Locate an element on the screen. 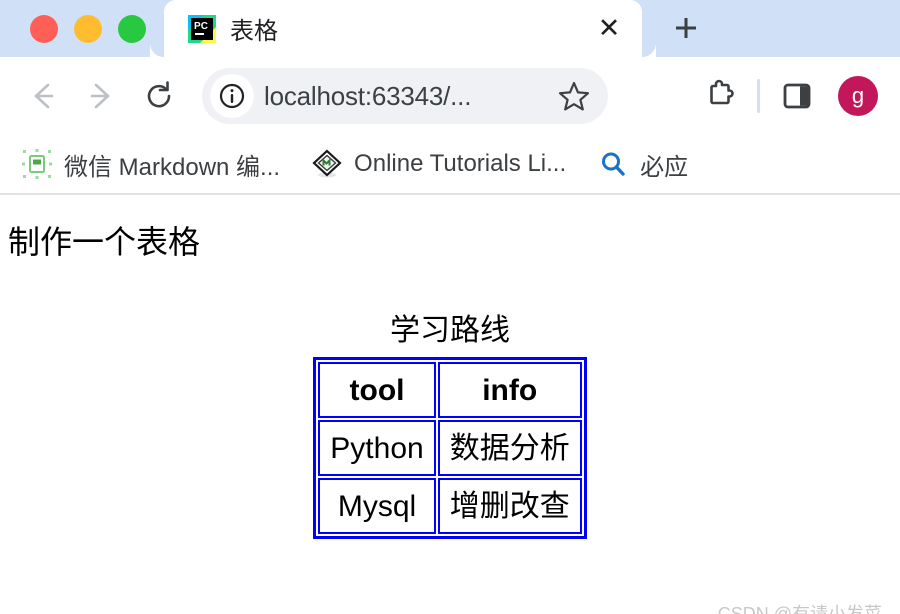 The image size is (900, 614). table-caption: 学习路线 is located at coordinates (450, 330).